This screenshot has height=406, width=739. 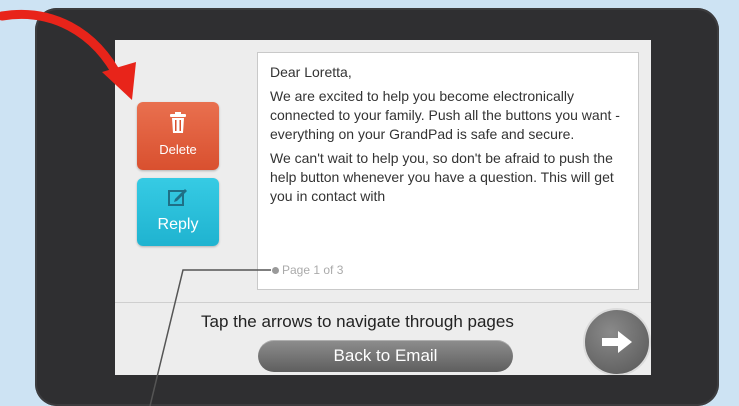 What do you see at coordinates (313, 270) in the screenshot?
I see `page-indicator-text: Page 1 of 3` at bounding box center [313, 270].